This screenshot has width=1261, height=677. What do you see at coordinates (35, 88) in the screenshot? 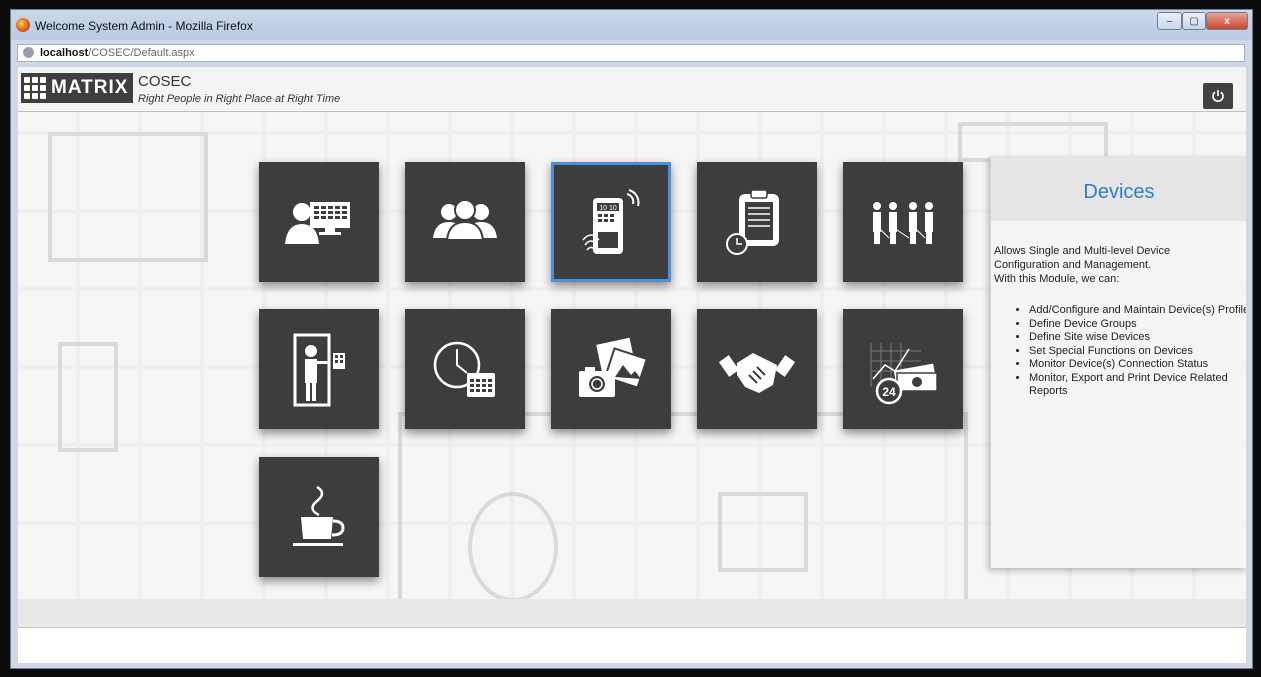
I see `logo-grid-icon` at bounding box center [35, 88].